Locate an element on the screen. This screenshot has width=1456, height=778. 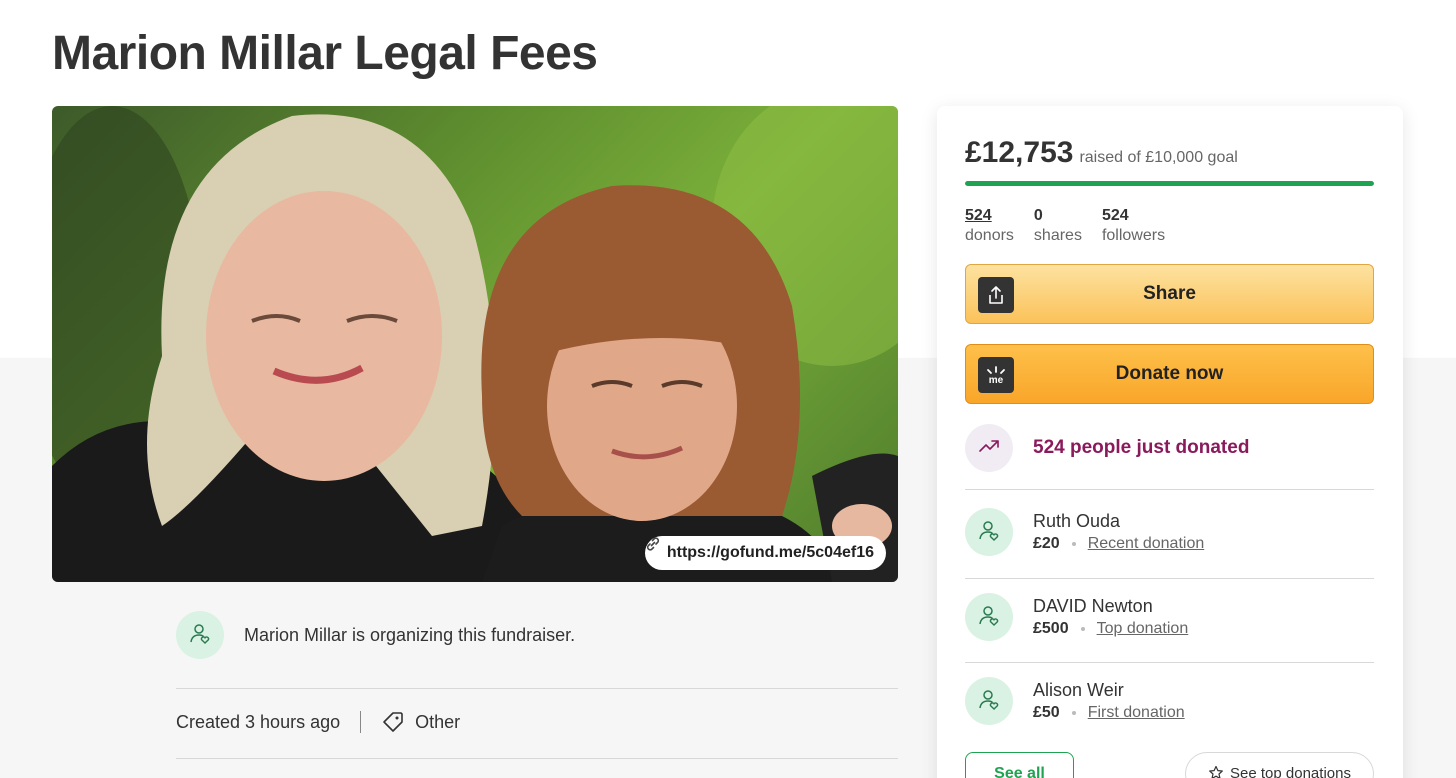
gofundme-logo-icon: me is located at coordinates (996, 375).